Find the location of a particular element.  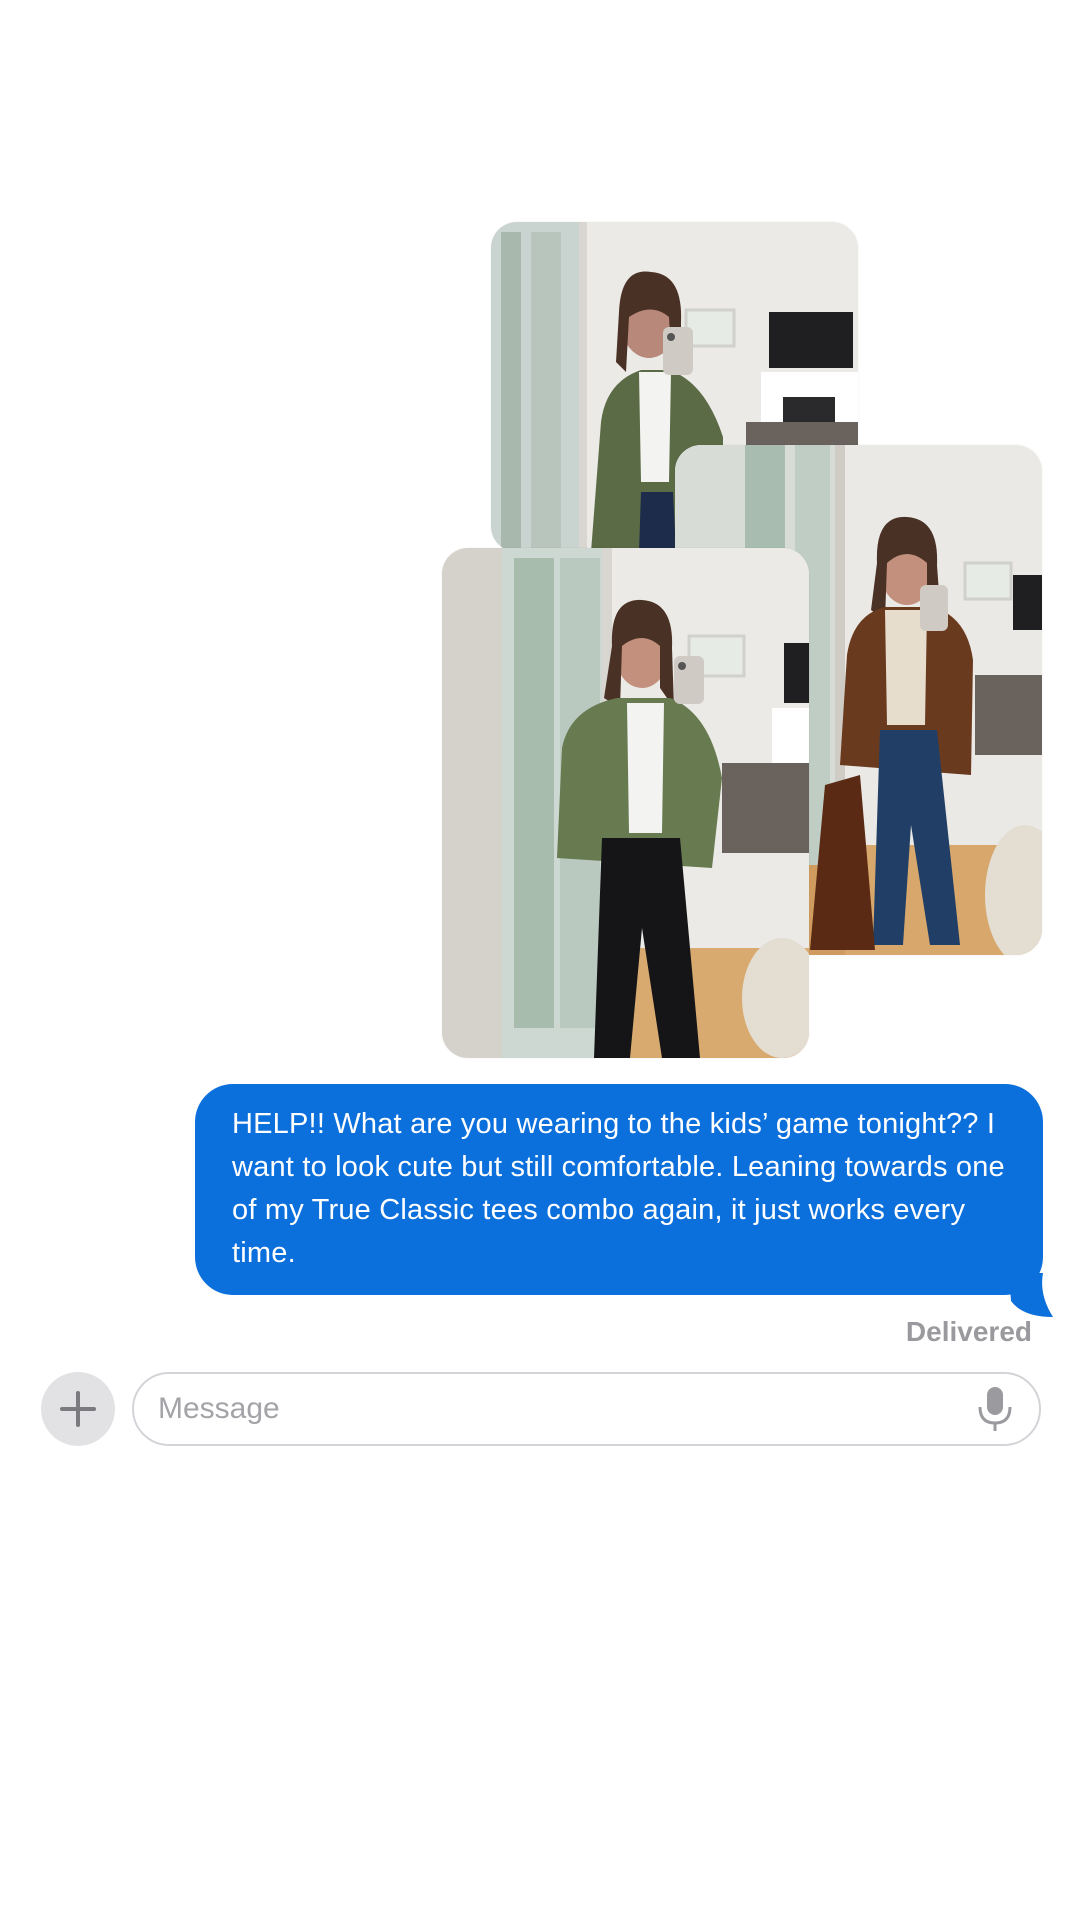

delivery-status: Delivered is located at coordinates (968, 1331).